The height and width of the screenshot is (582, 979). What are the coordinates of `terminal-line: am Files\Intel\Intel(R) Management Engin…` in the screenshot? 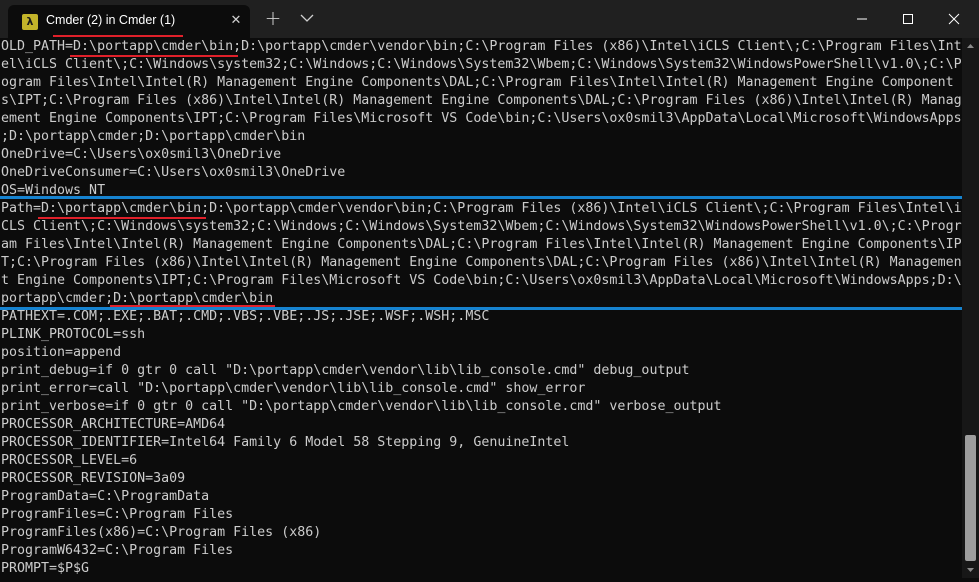 It's located at (481, 244).